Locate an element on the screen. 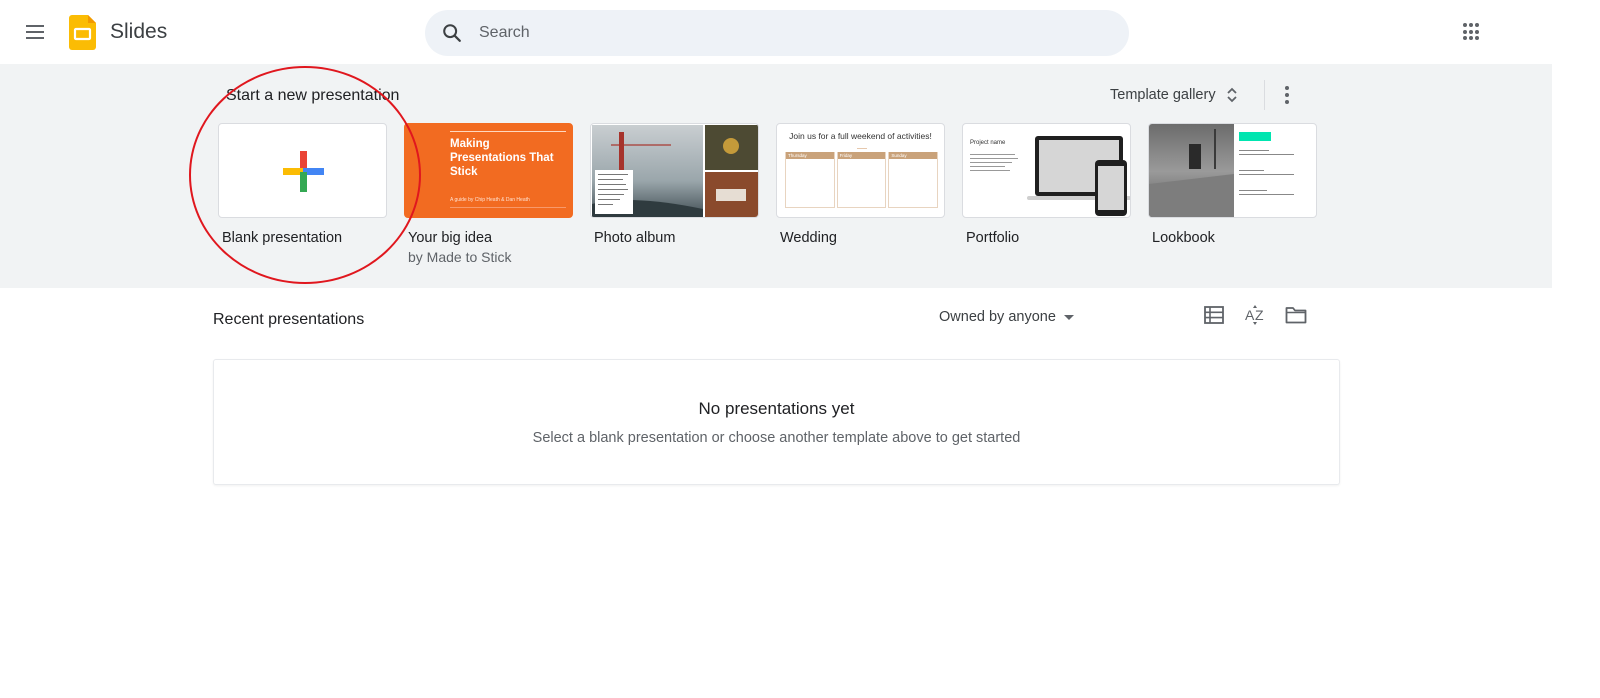 This screenshot has width=1600, height=698. template-lookbook: Lookbook is located at coordinates (1232, 184).